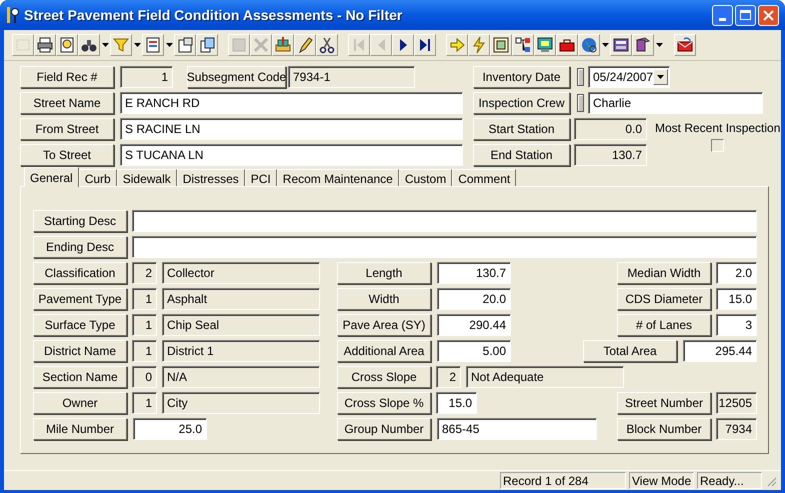 This screenshot has width=785, height=493. Describe the element at coordinates (664, 273) in the screenshot. I see `field-label-button: Median Width` at that location.